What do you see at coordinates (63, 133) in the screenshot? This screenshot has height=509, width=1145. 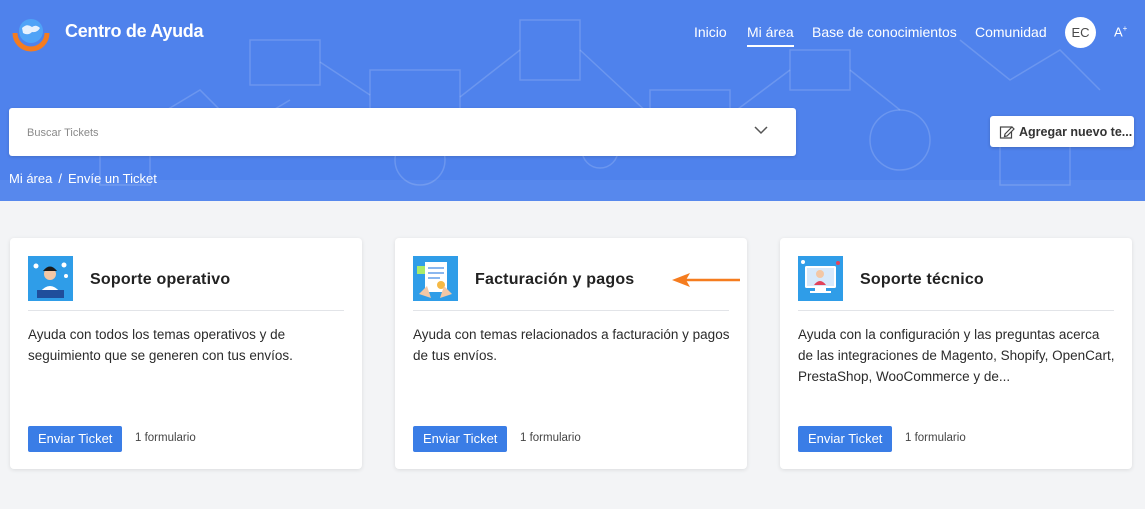 I see `search-placeholder: Buscar Tickets` at bounding box center [63, 133].